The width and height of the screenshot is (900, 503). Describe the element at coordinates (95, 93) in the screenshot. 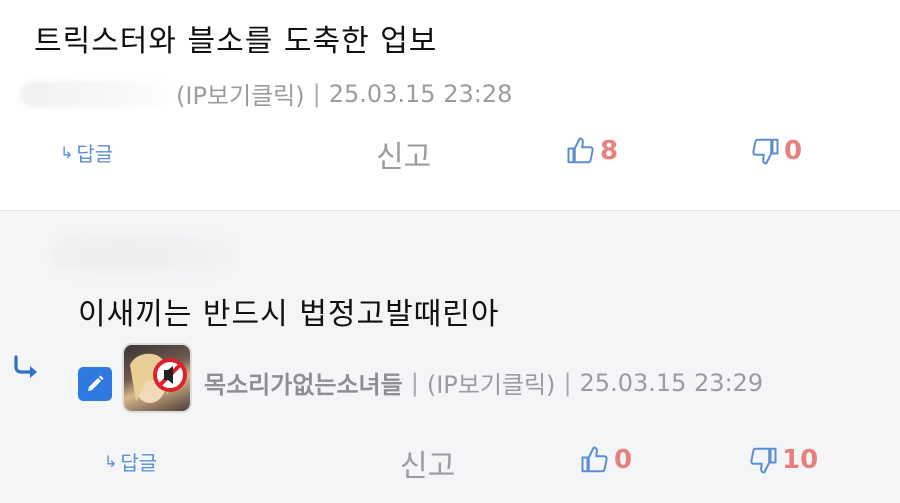

I see `blurred-username` at that location.